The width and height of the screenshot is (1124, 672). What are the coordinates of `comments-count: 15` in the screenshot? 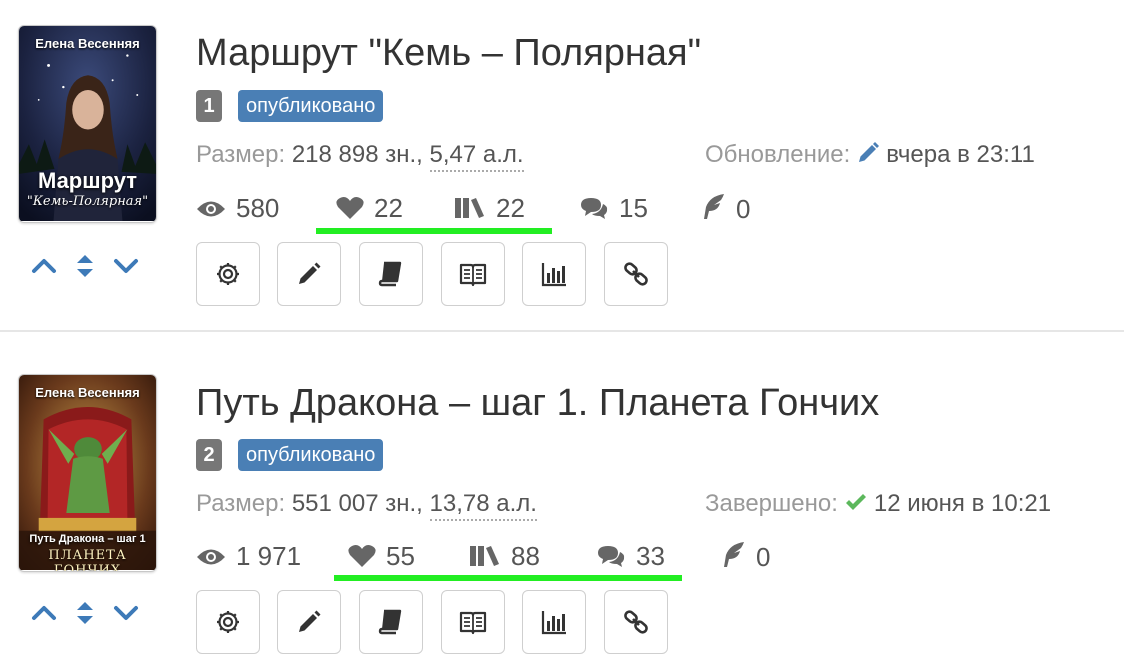 It's located at (633, 208).